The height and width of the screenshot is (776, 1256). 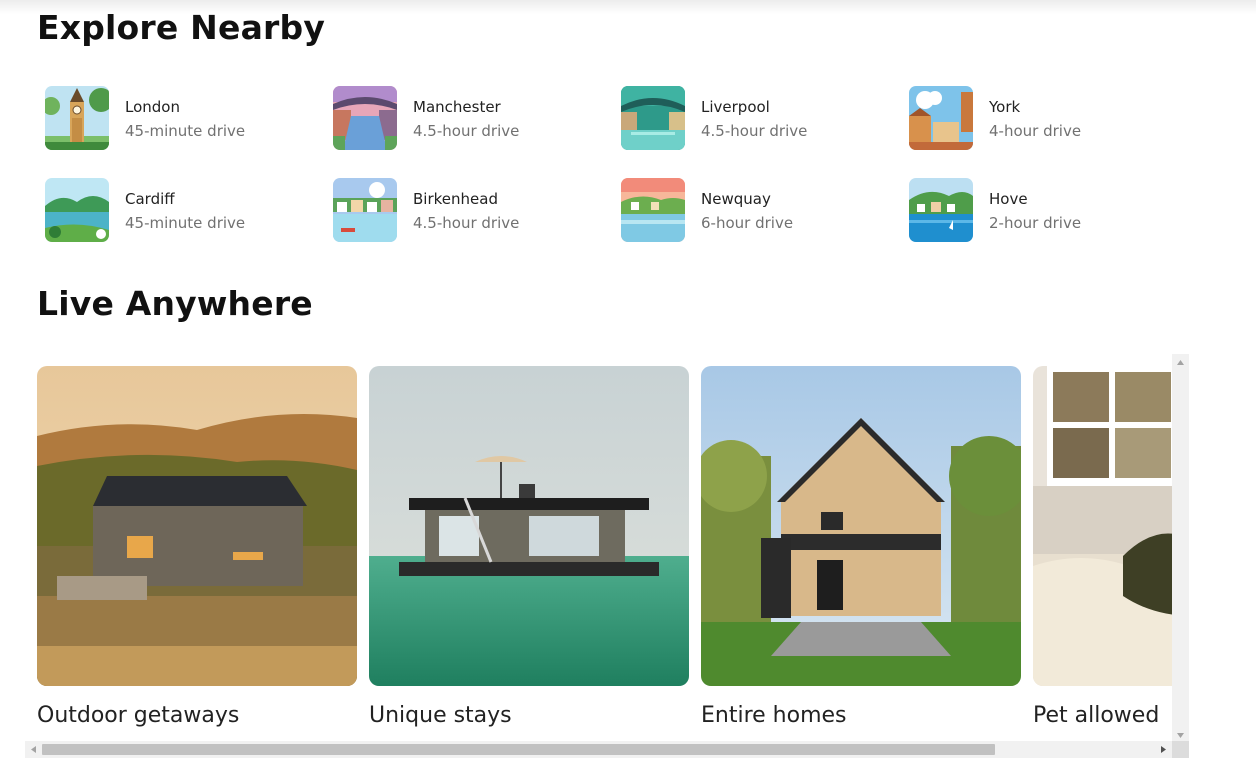 I want to click on card-entire-homes: Entire homes, so click(x=861, y=548).